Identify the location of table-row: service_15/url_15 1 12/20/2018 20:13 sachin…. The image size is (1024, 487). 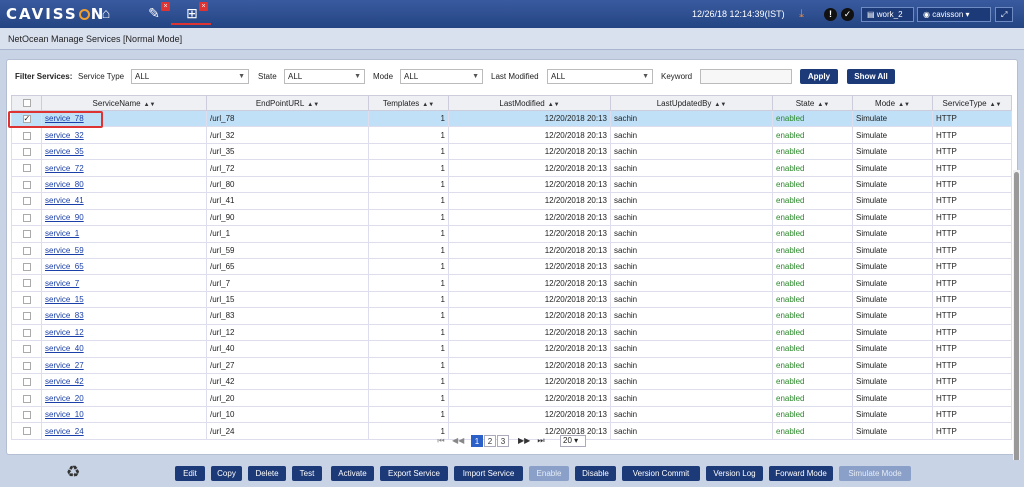
(511, 299).